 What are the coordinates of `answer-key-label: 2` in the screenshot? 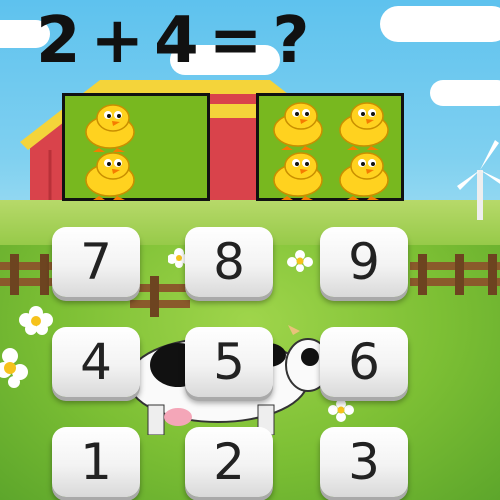 It's located at (229, 462).